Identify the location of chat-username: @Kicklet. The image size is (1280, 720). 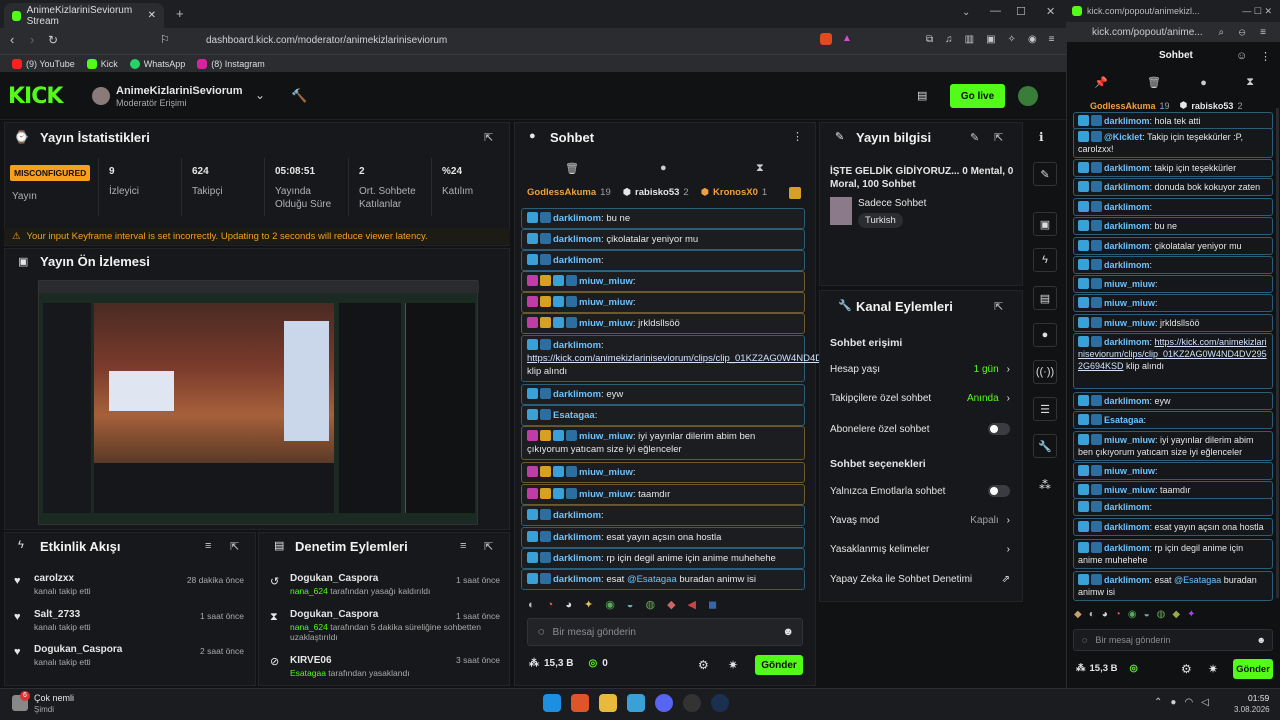
(1123, 137).